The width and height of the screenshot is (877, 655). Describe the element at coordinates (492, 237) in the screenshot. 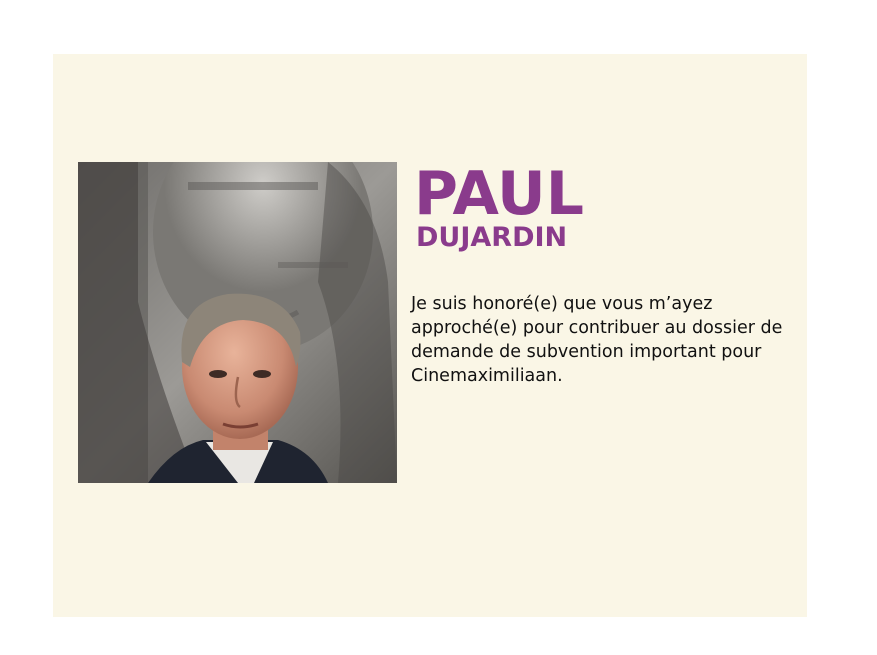

I see `last-name-heading: DUJARDIN` at that location.